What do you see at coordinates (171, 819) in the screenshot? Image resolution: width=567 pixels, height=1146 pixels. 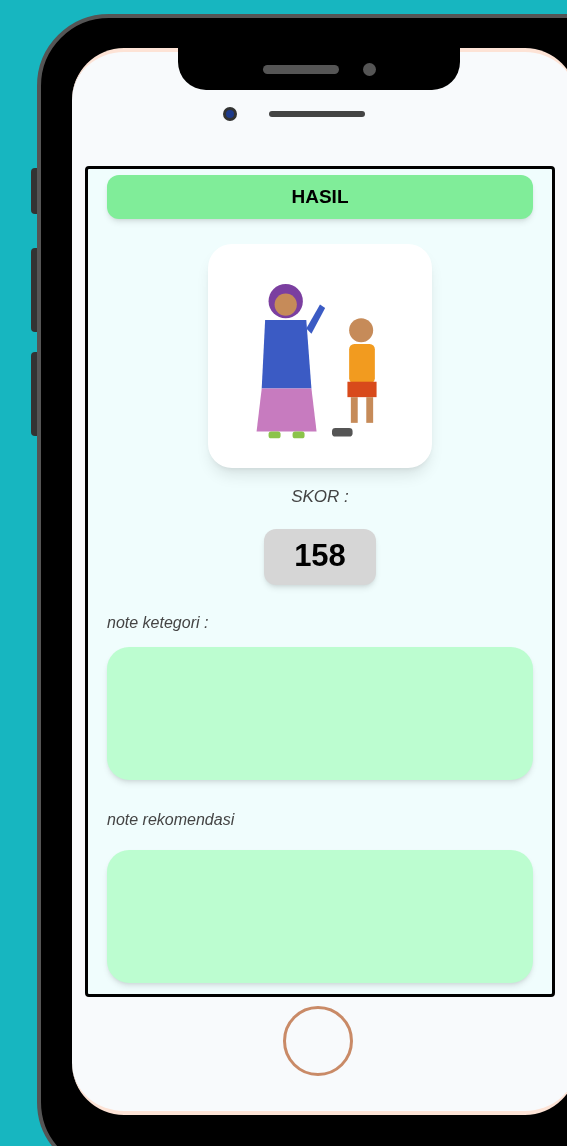 I see `note-label: note rekomendasi` at bounding box center [171, 819].